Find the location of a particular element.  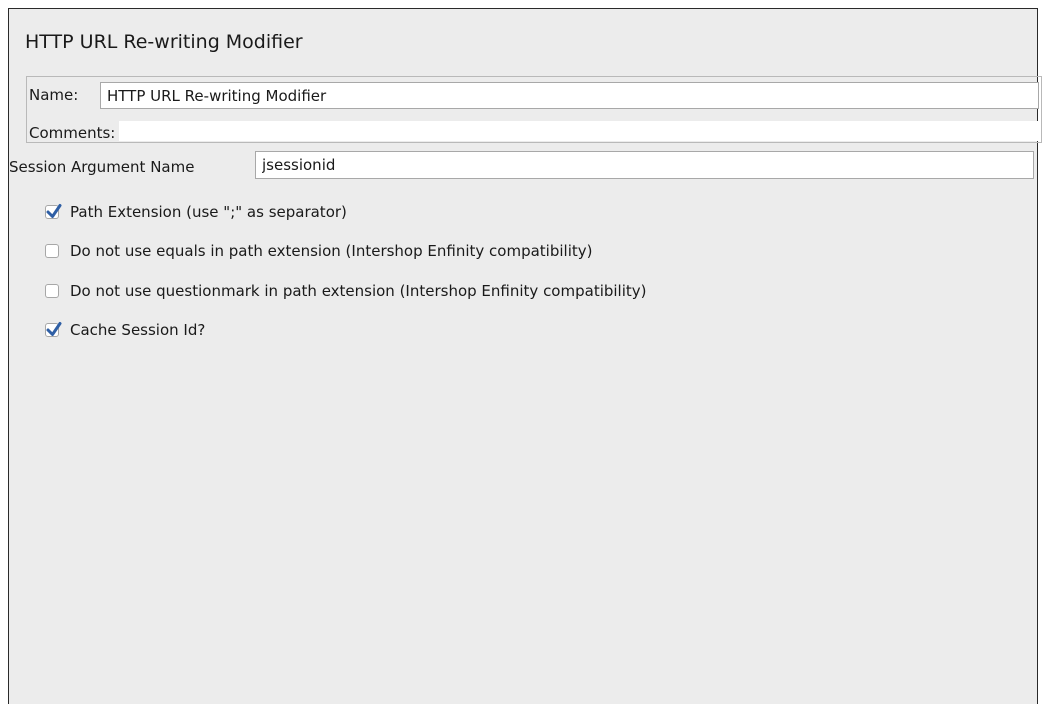

comments-label: Comments: is located at coordinates (72, 133).